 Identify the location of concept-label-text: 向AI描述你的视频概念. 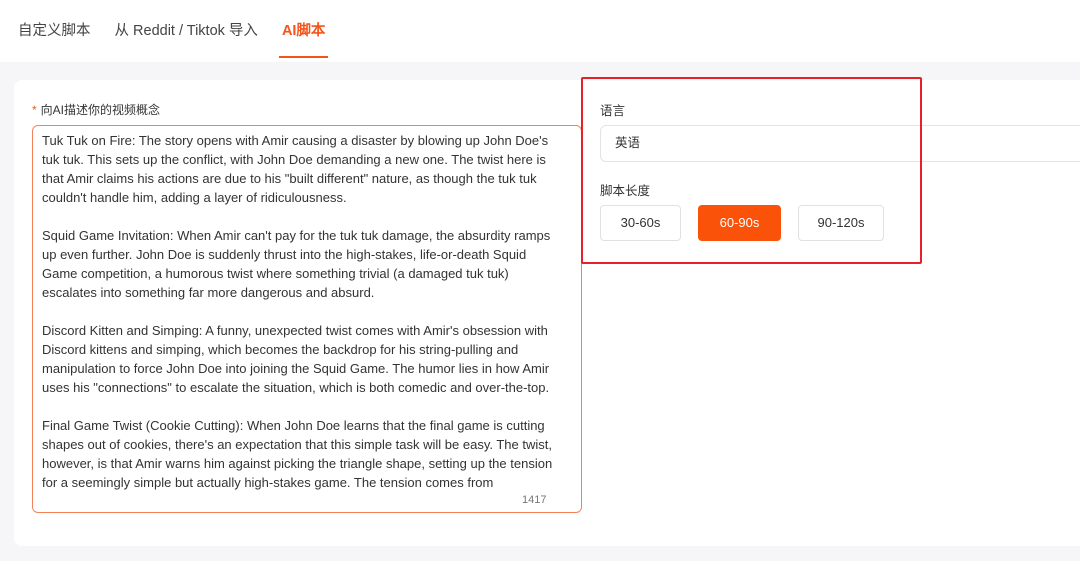
(100, 110).